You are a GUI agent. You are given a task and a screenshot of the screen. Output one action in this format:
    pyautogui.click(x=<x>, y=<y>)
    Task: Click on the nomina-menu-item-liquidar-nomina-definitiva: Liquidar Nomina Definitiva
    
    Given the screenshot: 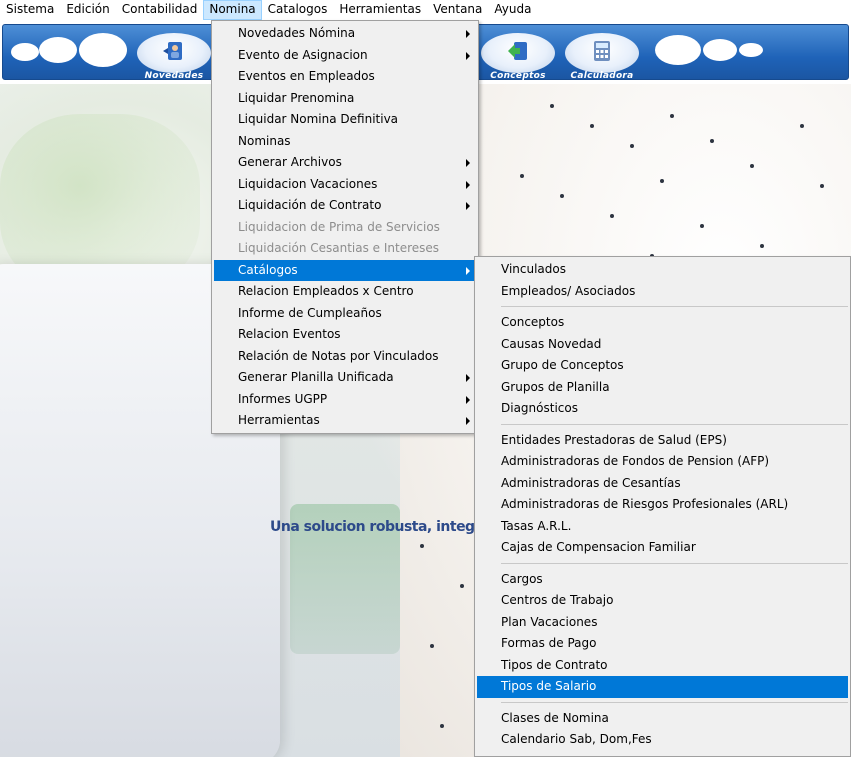 What is the action you would take?
    pyautogui.click(x=345, y=120)
    